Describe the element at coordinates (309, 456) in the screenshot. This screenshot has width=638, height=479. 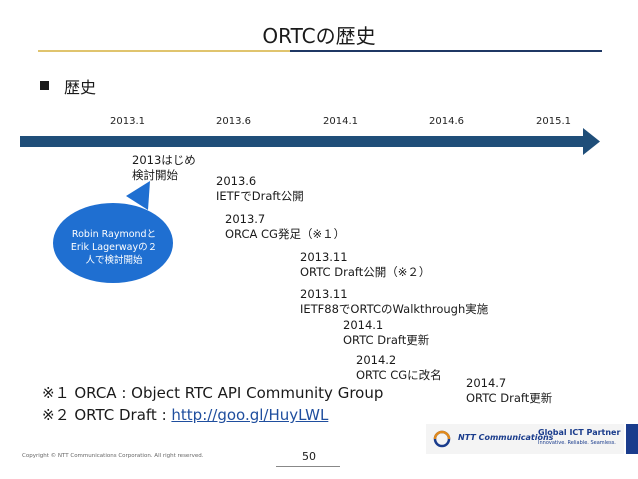
I see `page-number: 50` at that location.